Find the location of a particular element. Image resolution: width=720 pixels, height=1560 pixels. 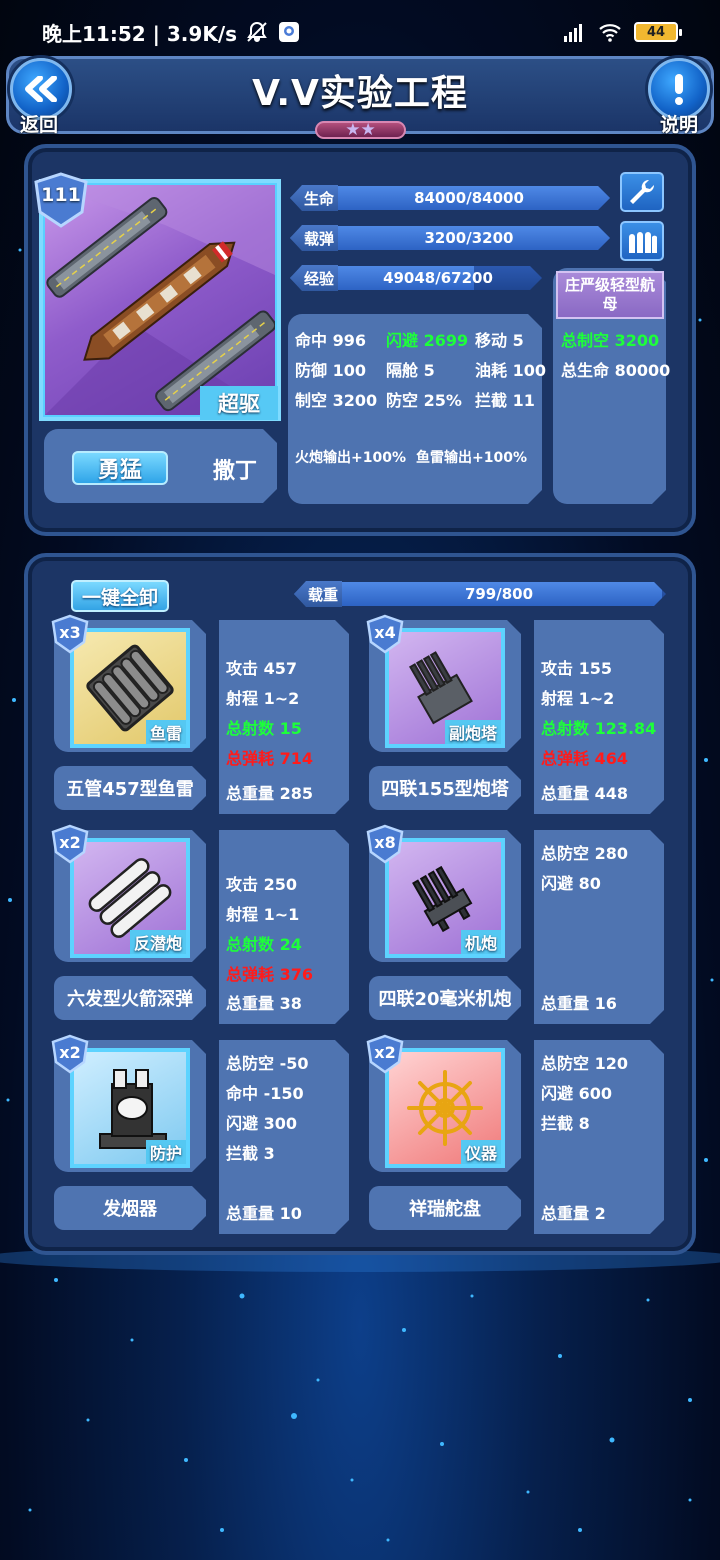

equip-stat: 闪避 600 is located at coordinates (576, 1093).